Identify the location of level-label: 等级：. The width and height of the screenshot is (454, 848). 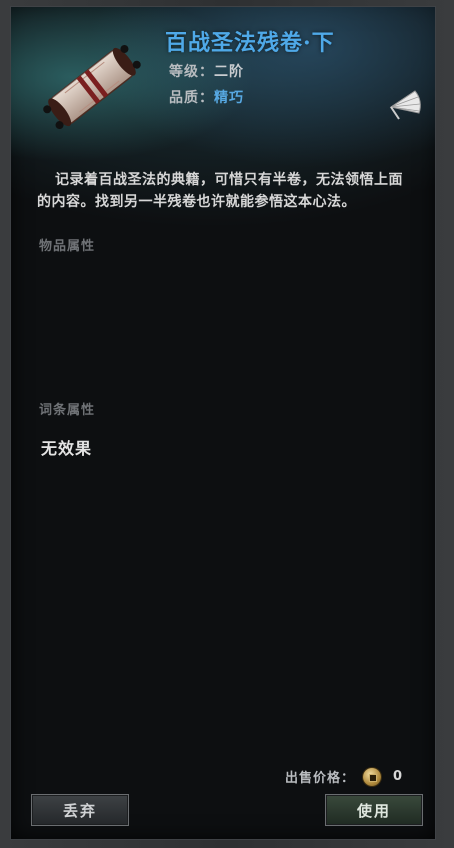
(191, 72).